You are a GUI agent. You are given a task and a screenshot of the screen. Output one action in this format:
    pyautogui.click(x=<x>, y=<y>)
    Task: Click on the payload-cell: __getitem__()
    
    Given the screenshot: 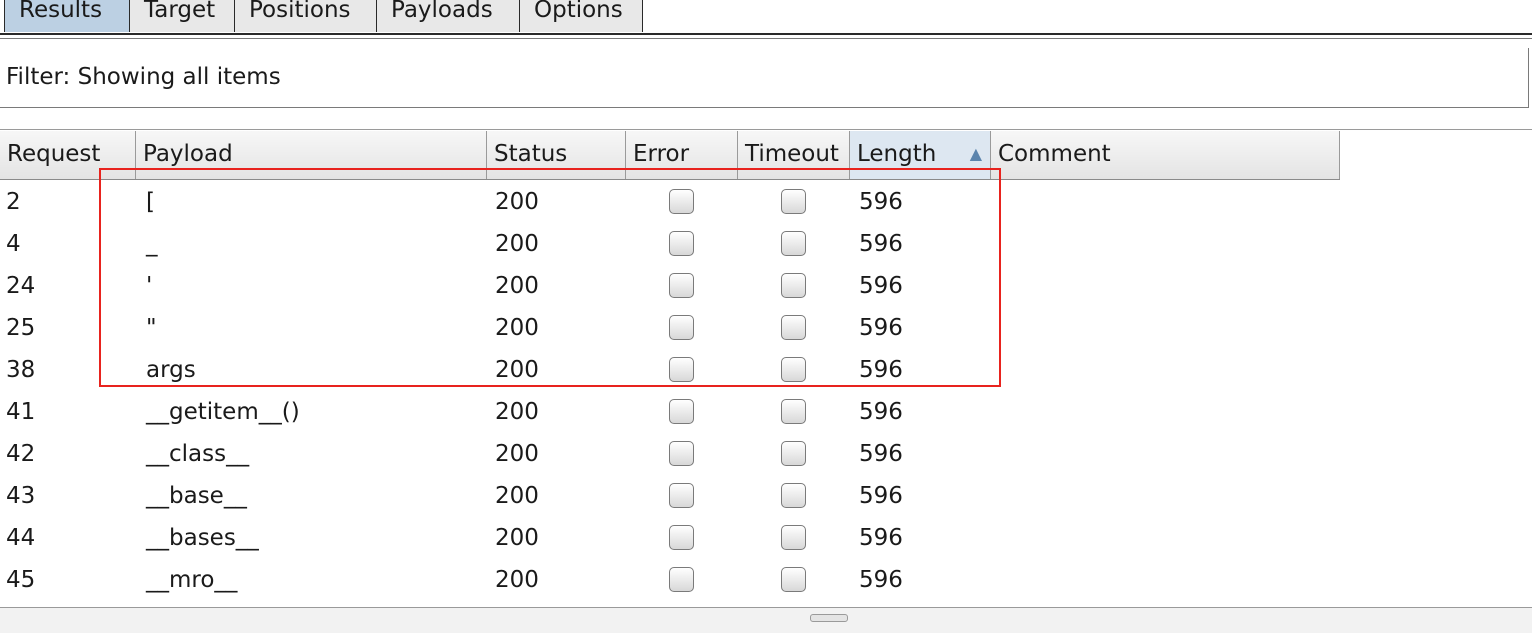 What is the action you would take?
    pyautogui.click(x=223, y=412)
    